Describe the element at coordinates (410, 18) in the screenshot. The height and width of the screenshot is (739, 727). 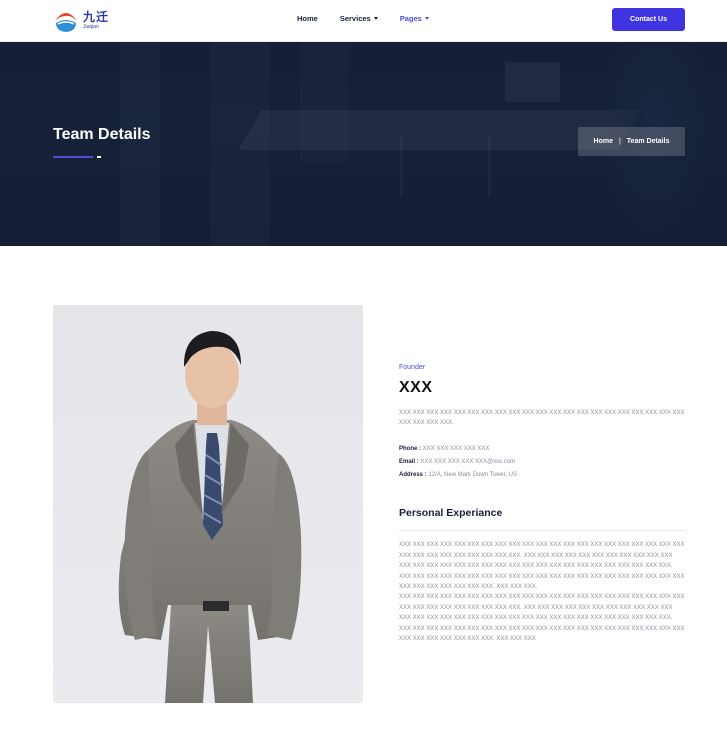
I see `nav-pages-label: Pages` at that location.